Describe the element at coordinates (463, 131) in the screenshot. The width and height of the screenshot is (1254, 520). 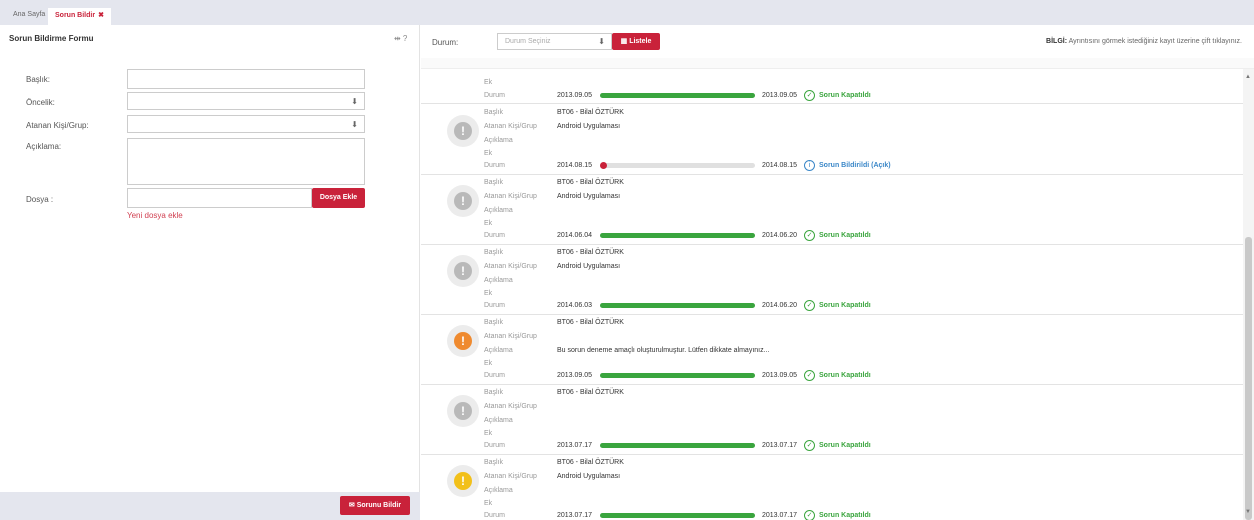
I see `exclamation-icon: !` at that location.